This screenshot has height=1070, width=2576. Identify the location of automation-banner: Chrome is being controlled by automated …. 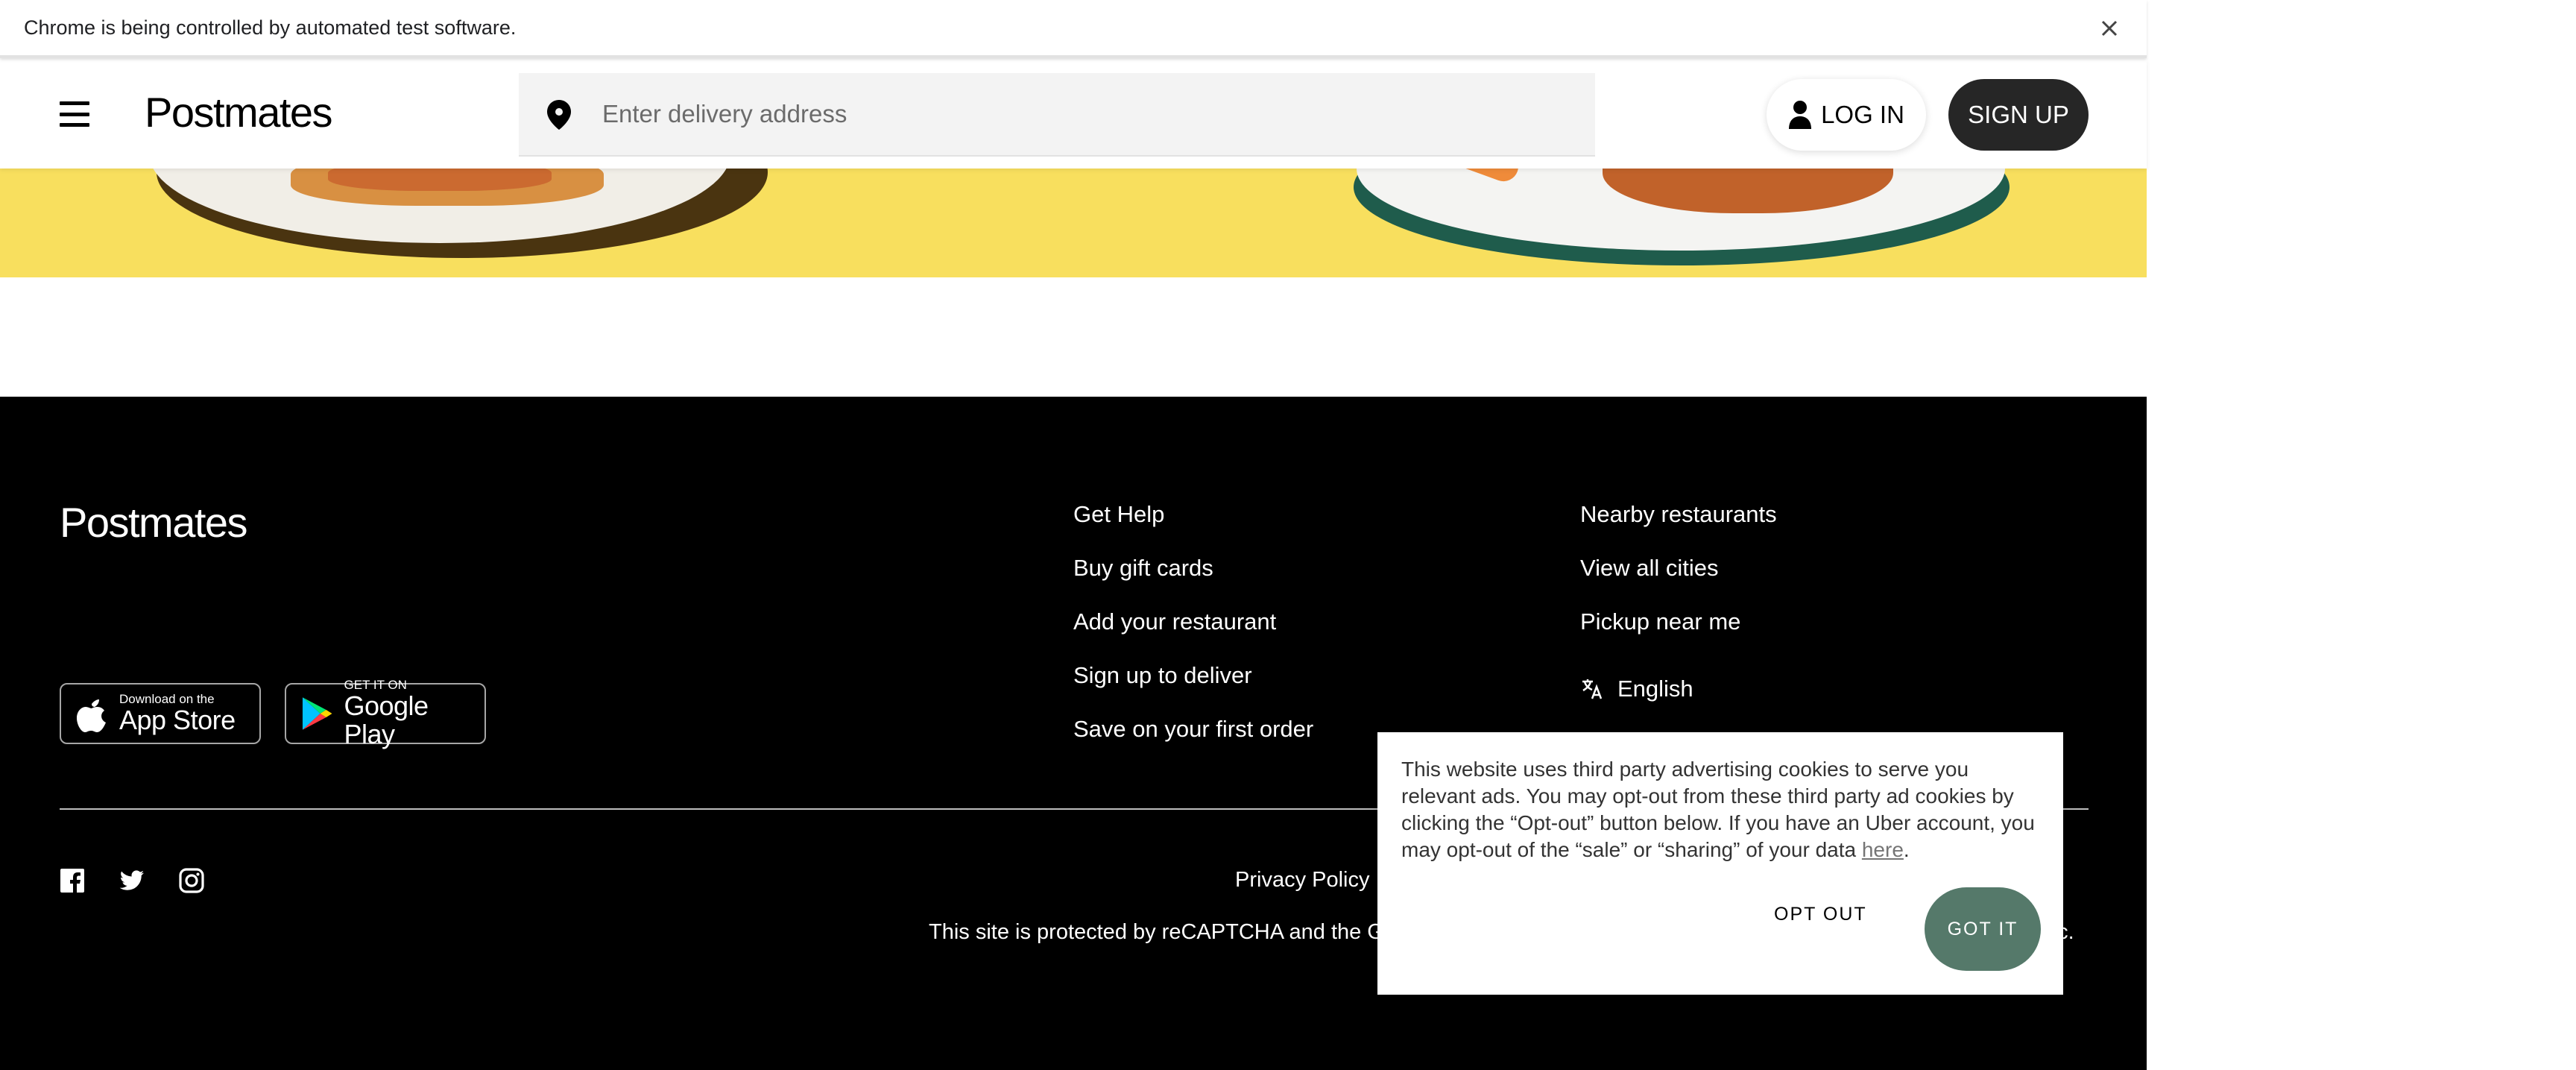
(1073, 29).